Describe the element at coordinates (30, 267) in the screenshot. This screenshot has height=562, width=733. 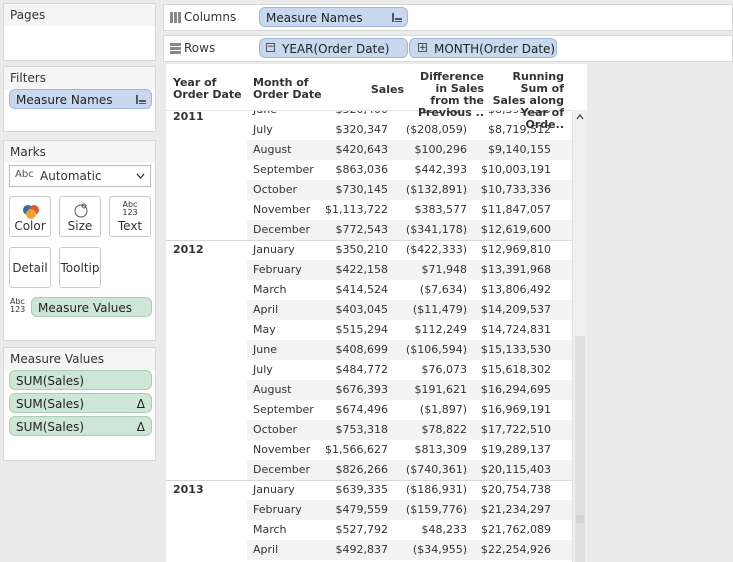
I see `detail-button: Detail` at that location.